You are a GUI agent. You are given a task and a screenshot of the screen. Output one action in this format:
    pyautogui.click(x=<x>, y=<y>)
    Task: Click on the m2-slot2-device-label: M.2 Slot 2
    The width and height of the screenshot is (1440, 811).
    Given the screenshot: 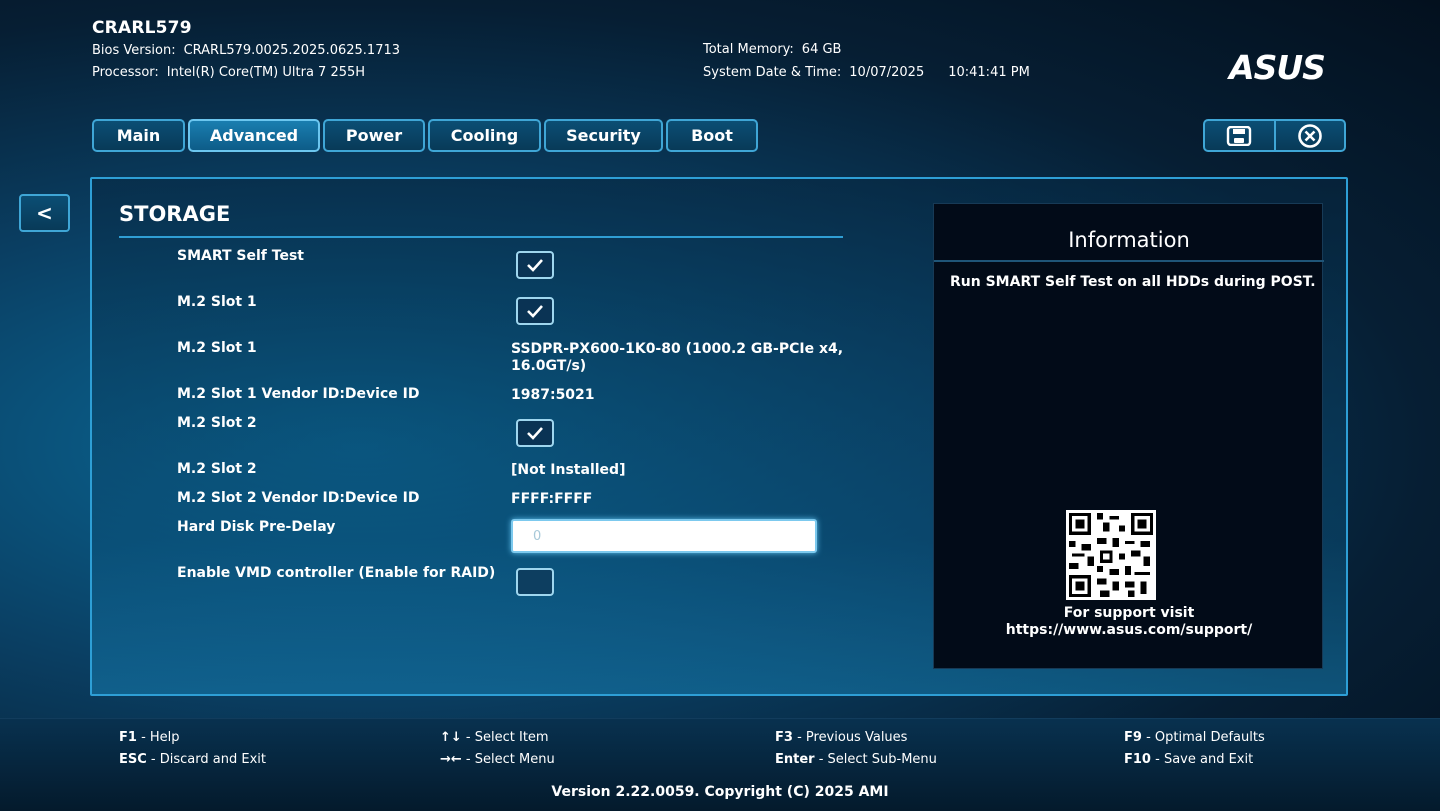 What is the action you would take?
    pyautogui.click(x=217, y=469)
    